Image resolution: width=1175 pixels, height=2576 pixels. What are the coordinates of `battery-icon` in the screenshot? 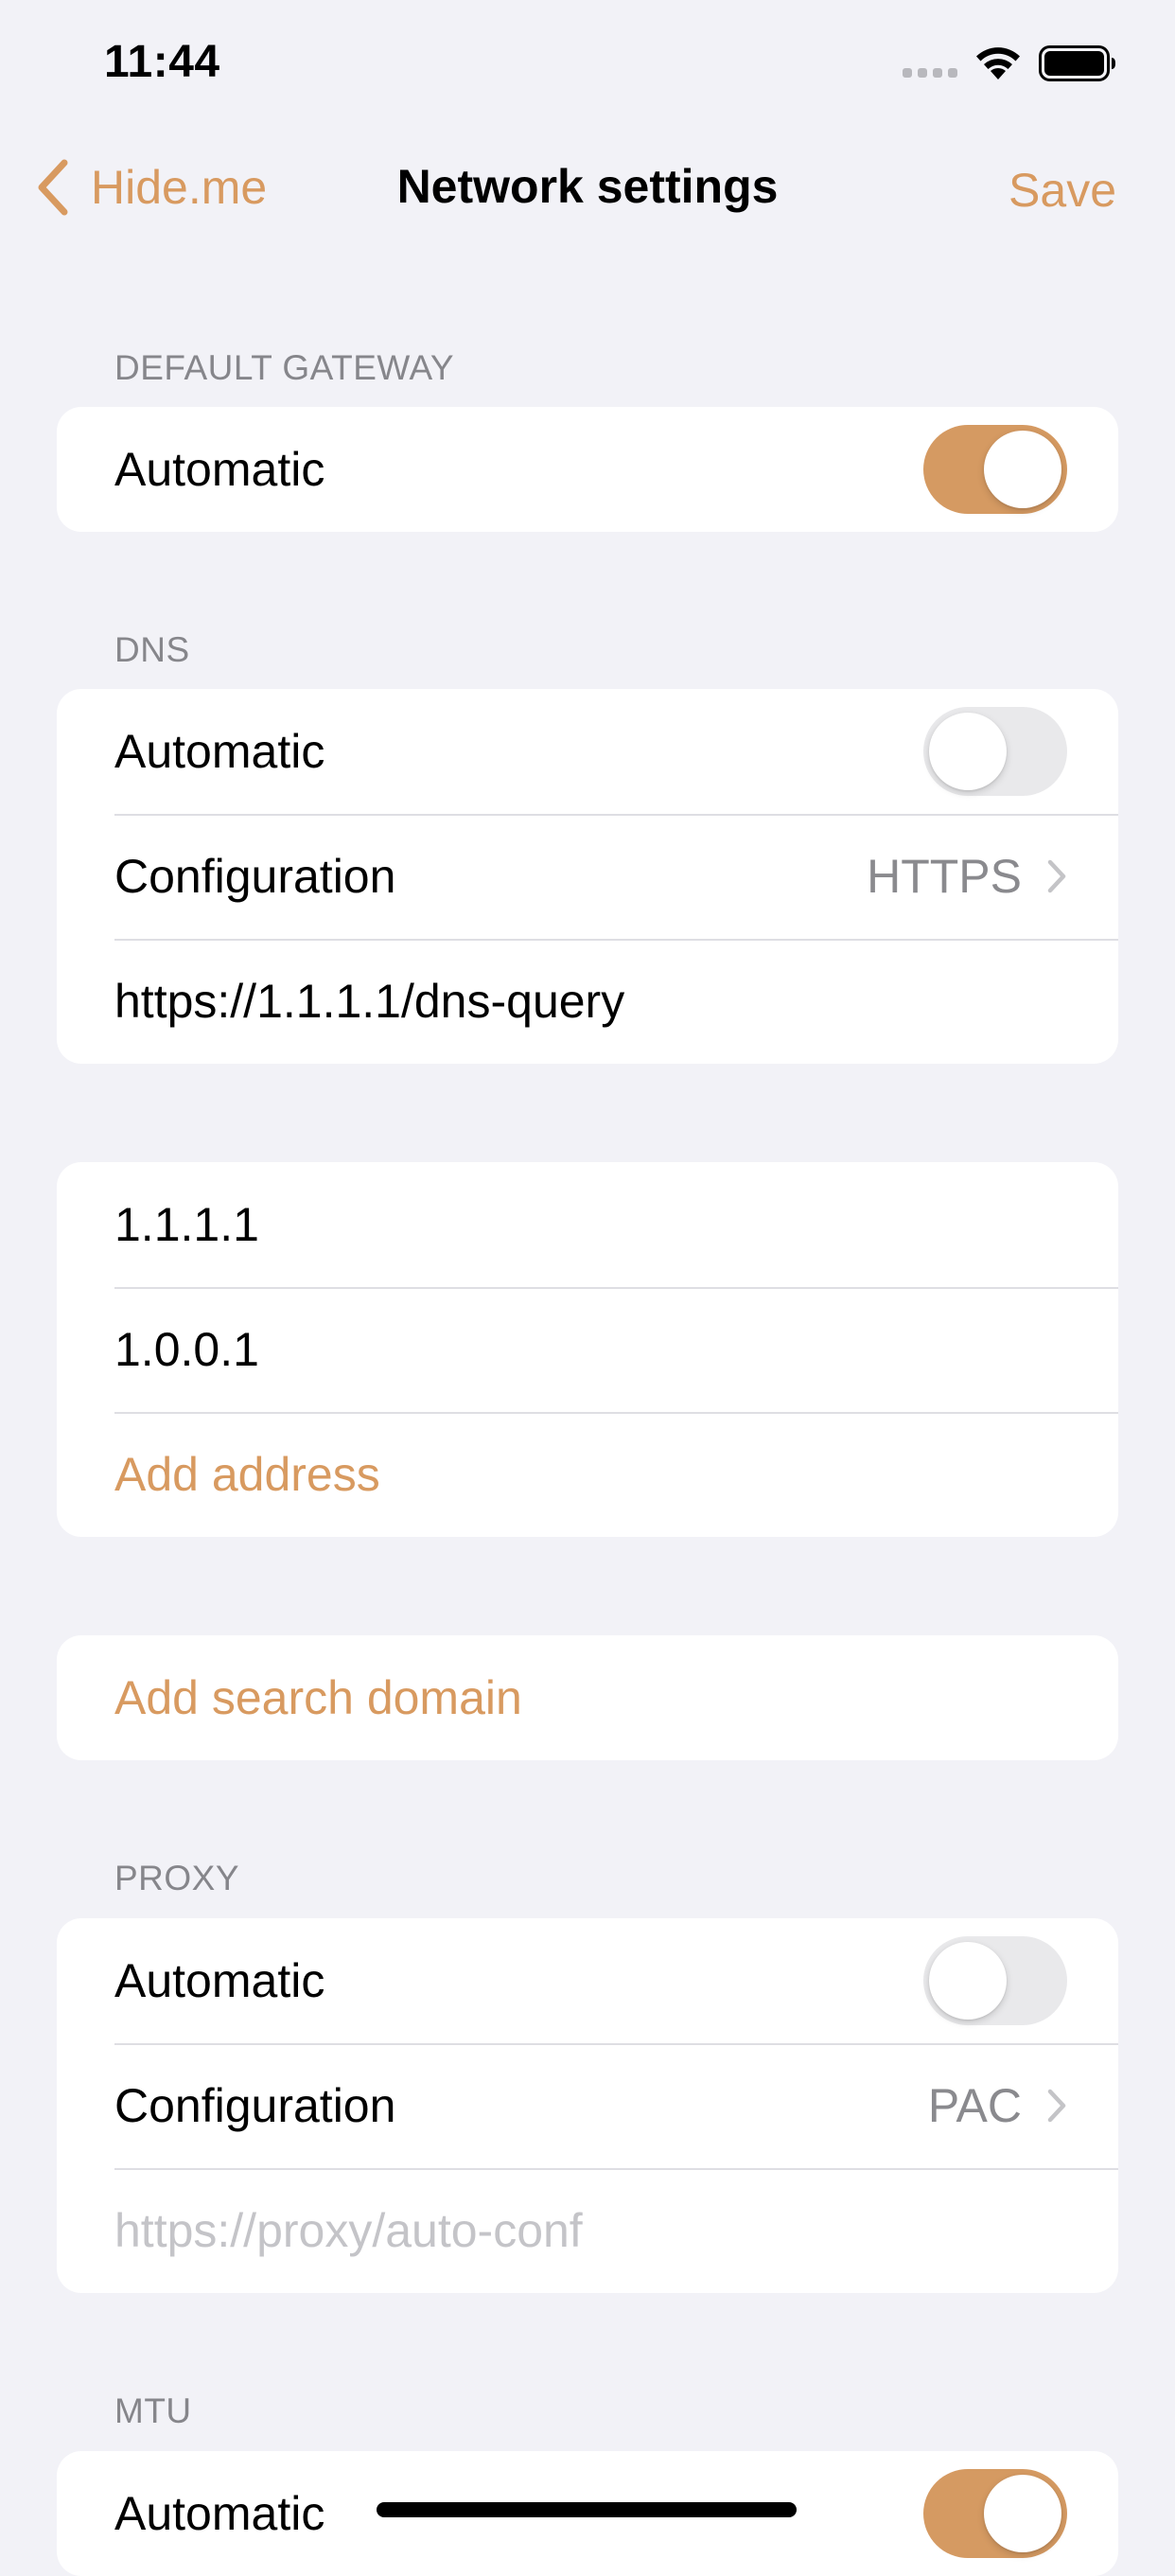 It's located at (1077, 63).